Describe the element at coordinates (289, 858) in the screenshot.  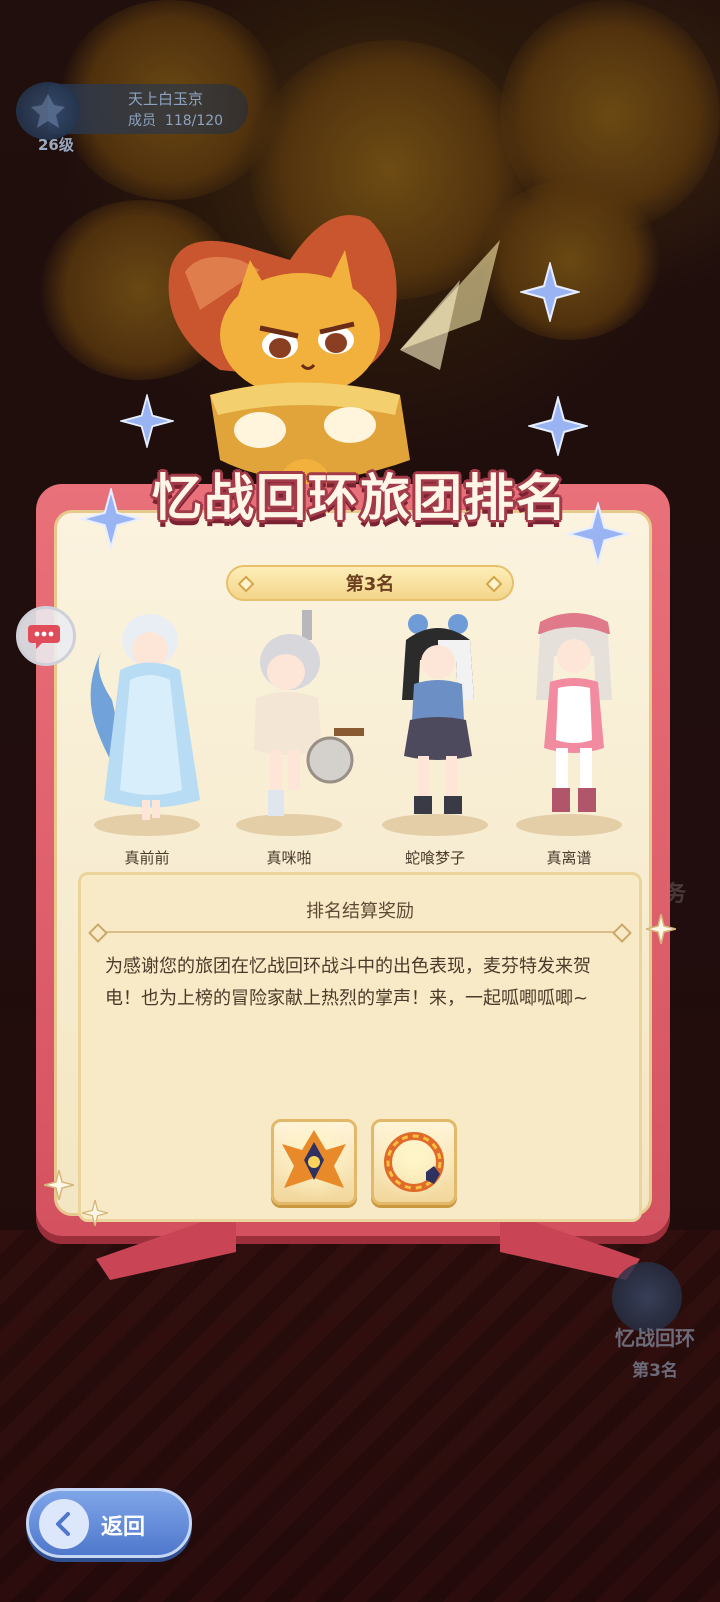
I see `member-name: 真咪啪` at that location.